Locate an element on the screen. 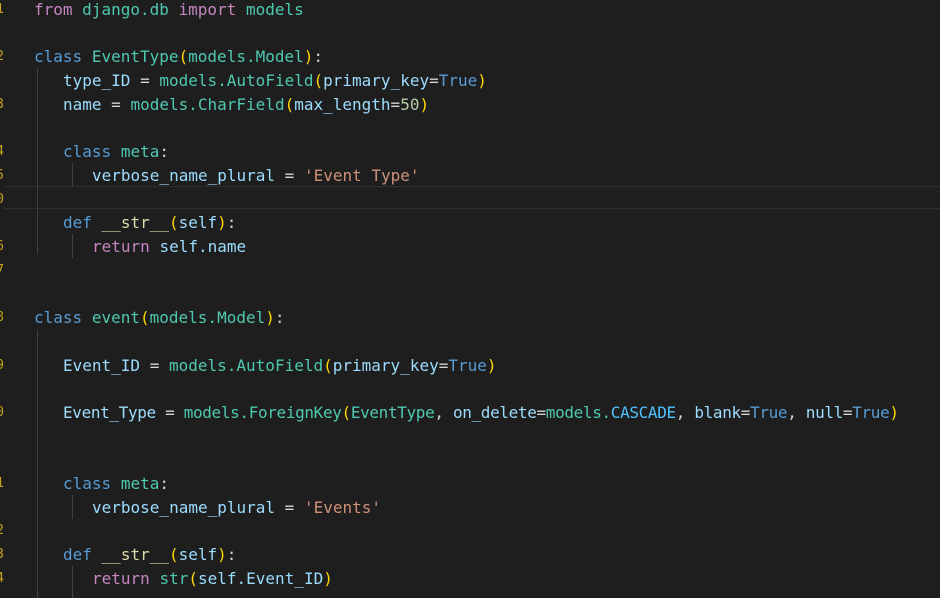  line-number: 5 is located at coordinates (2, 175).